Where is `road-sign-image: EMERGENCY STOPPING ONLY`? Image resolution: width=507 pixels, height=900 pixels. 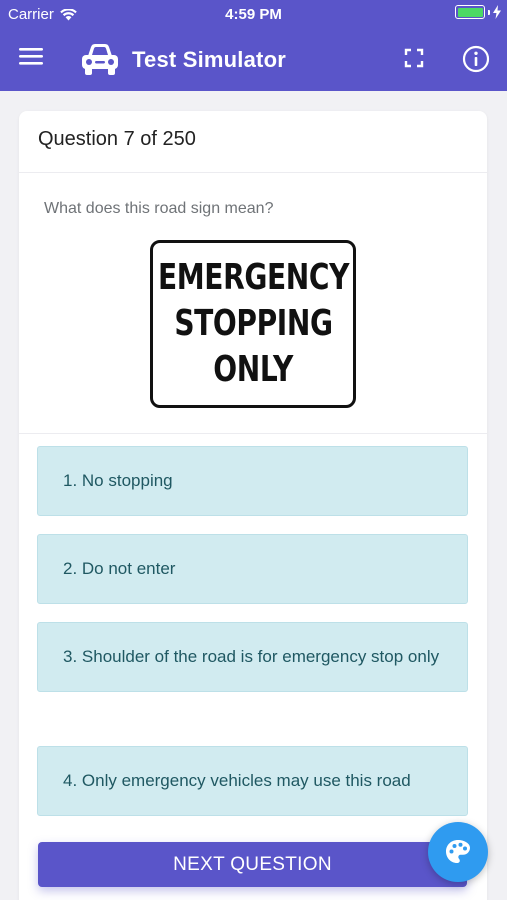
road-sign-image: EMERGENCY STOPPING ONLY is located at coordinates (253, 324).